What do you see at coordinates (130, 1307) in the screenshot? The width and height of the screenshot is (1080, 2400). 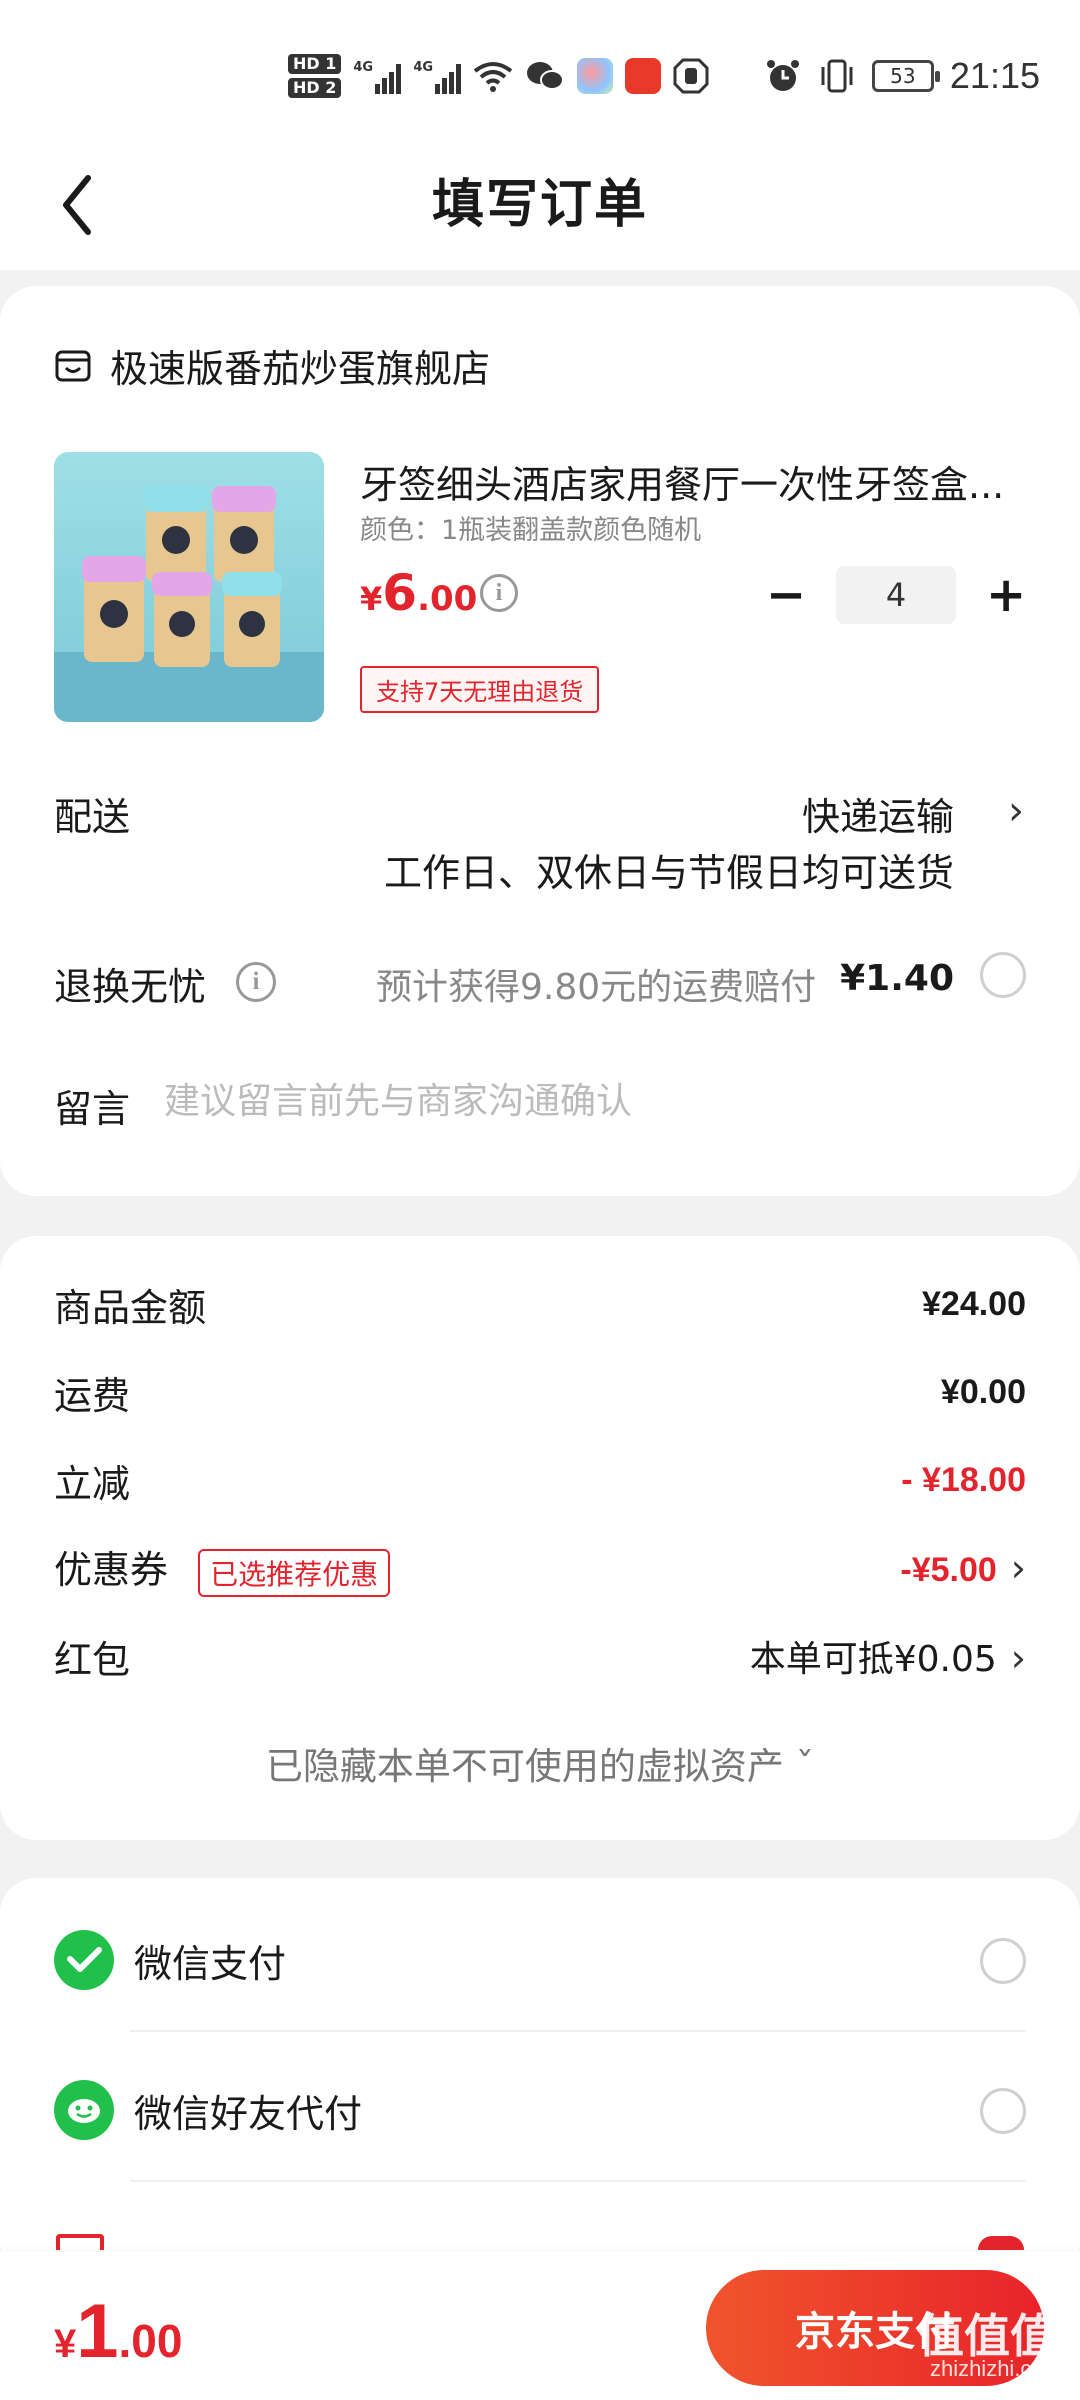 I see `goods-amount-label: 商品金额` at bounding box center [130, 1307].